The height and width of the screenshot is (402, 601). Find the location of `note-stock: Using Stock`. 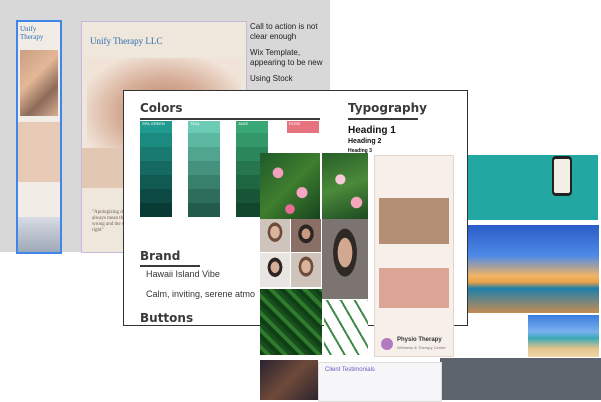

note-stock: Using Stock is located at coordinates (271, 78).